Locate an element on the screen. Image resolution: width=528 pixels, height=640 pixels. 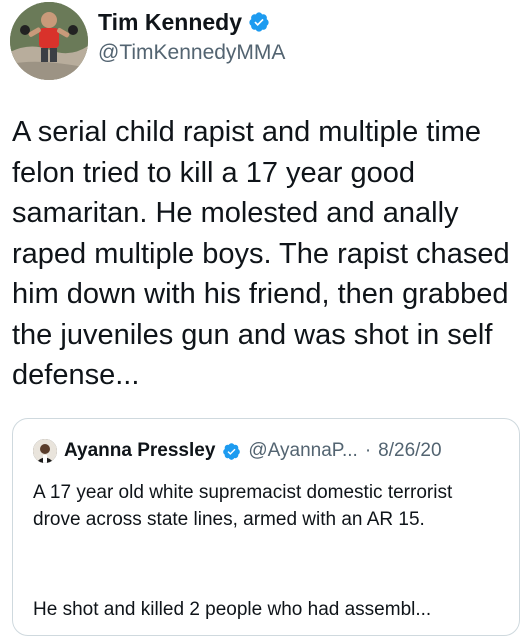
quoted-tweet-header: Ayanna Pressley @AyannaP... · 8/26/20 is located at coordinates (237, 451).